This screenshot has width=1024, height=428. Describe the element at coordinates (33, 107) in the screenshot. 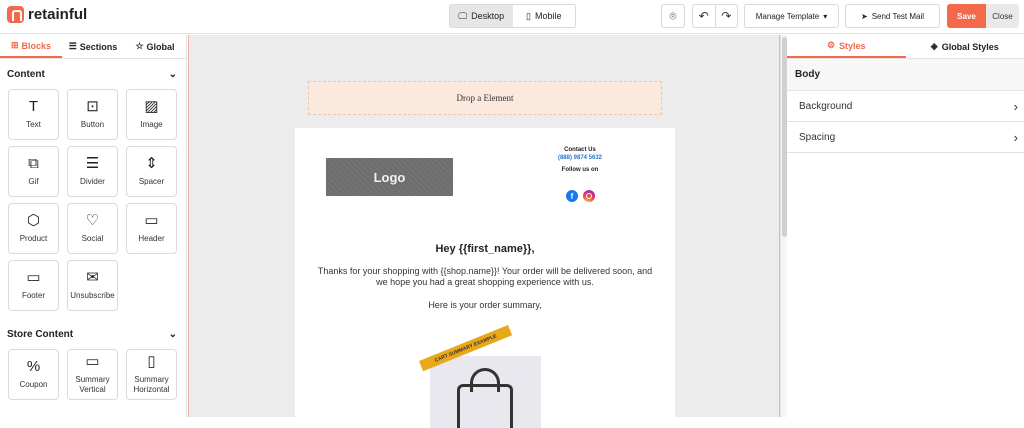

I see `text-icon: T` at that location.